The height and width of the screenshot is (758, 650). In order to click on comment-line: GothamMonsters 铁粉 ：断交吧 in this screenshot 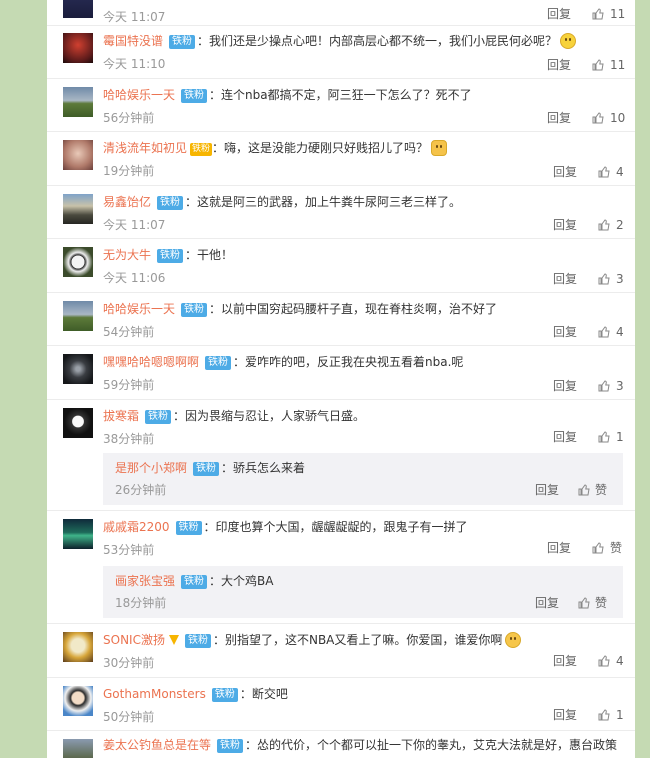, I will do `click(195, 694)`.